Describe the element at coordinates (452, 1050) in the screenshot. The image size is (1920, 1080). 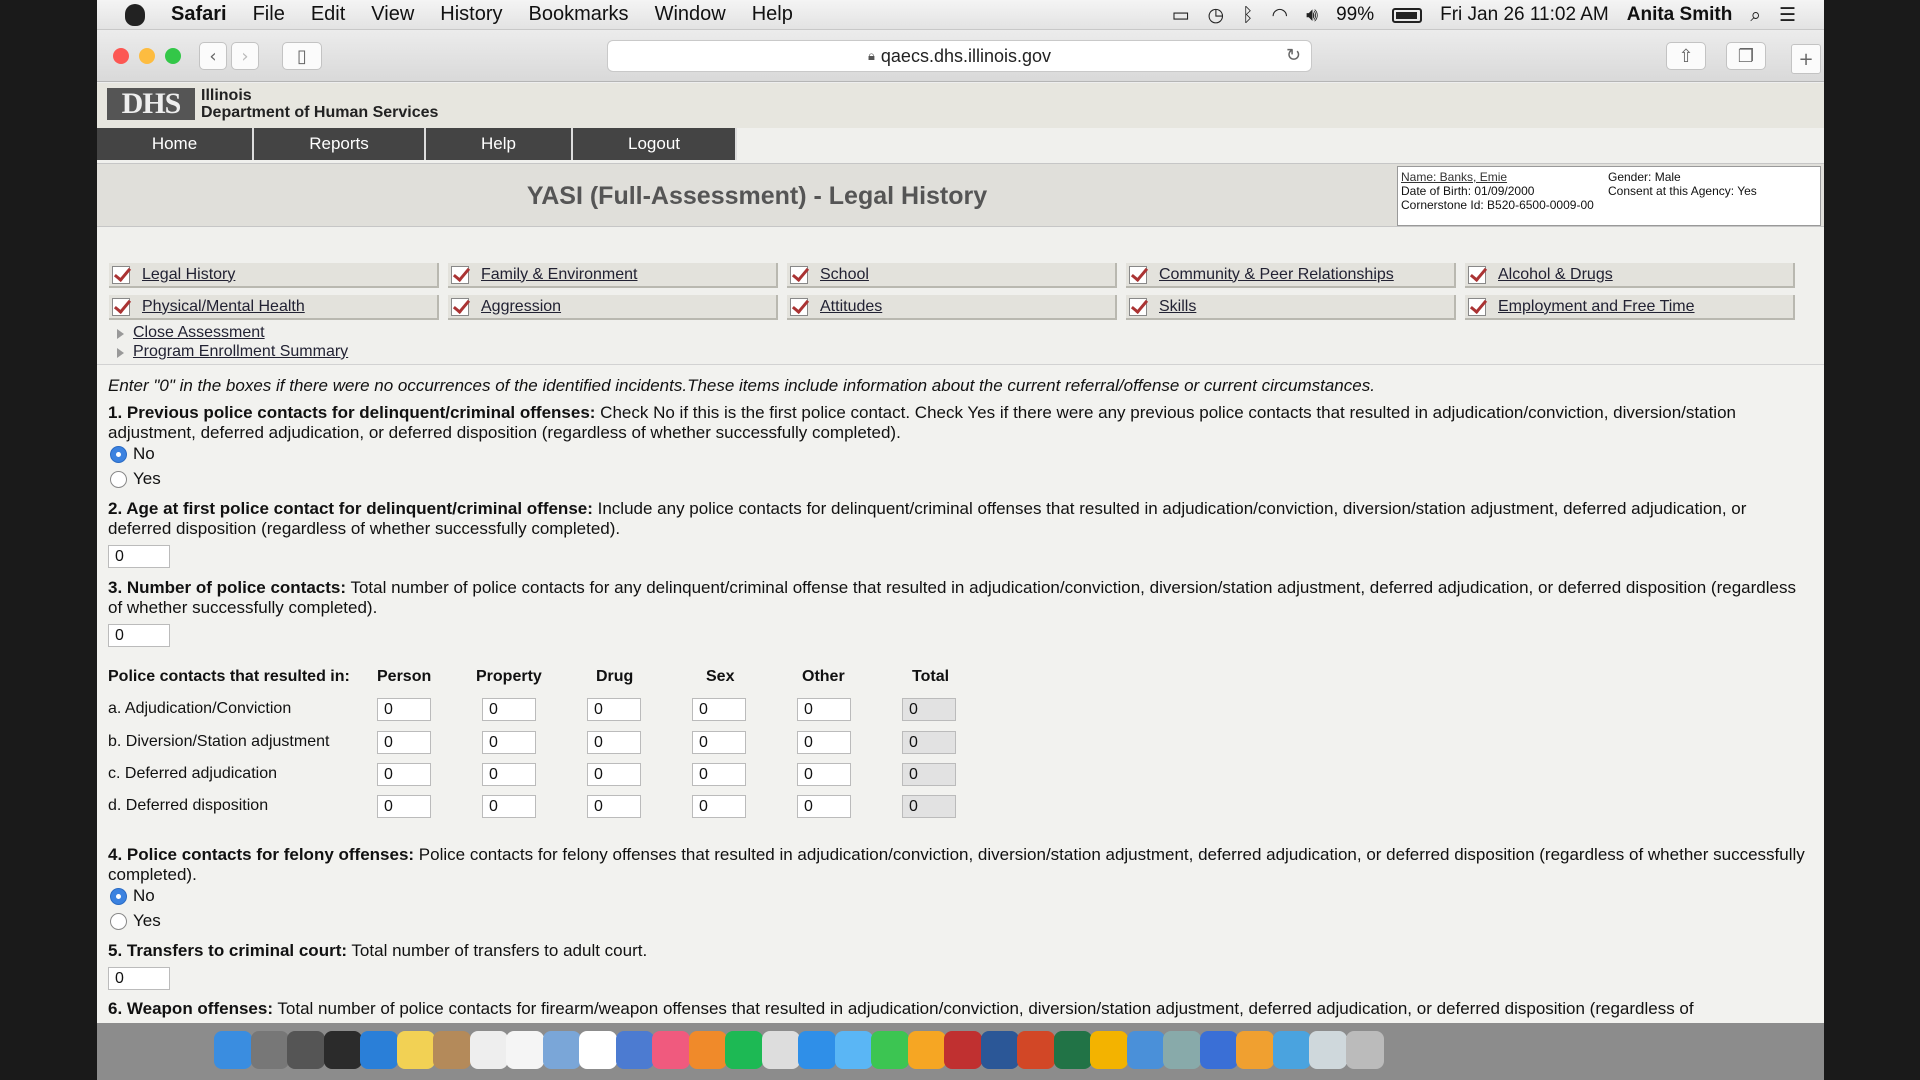
I see `contacts-icon` at that location.